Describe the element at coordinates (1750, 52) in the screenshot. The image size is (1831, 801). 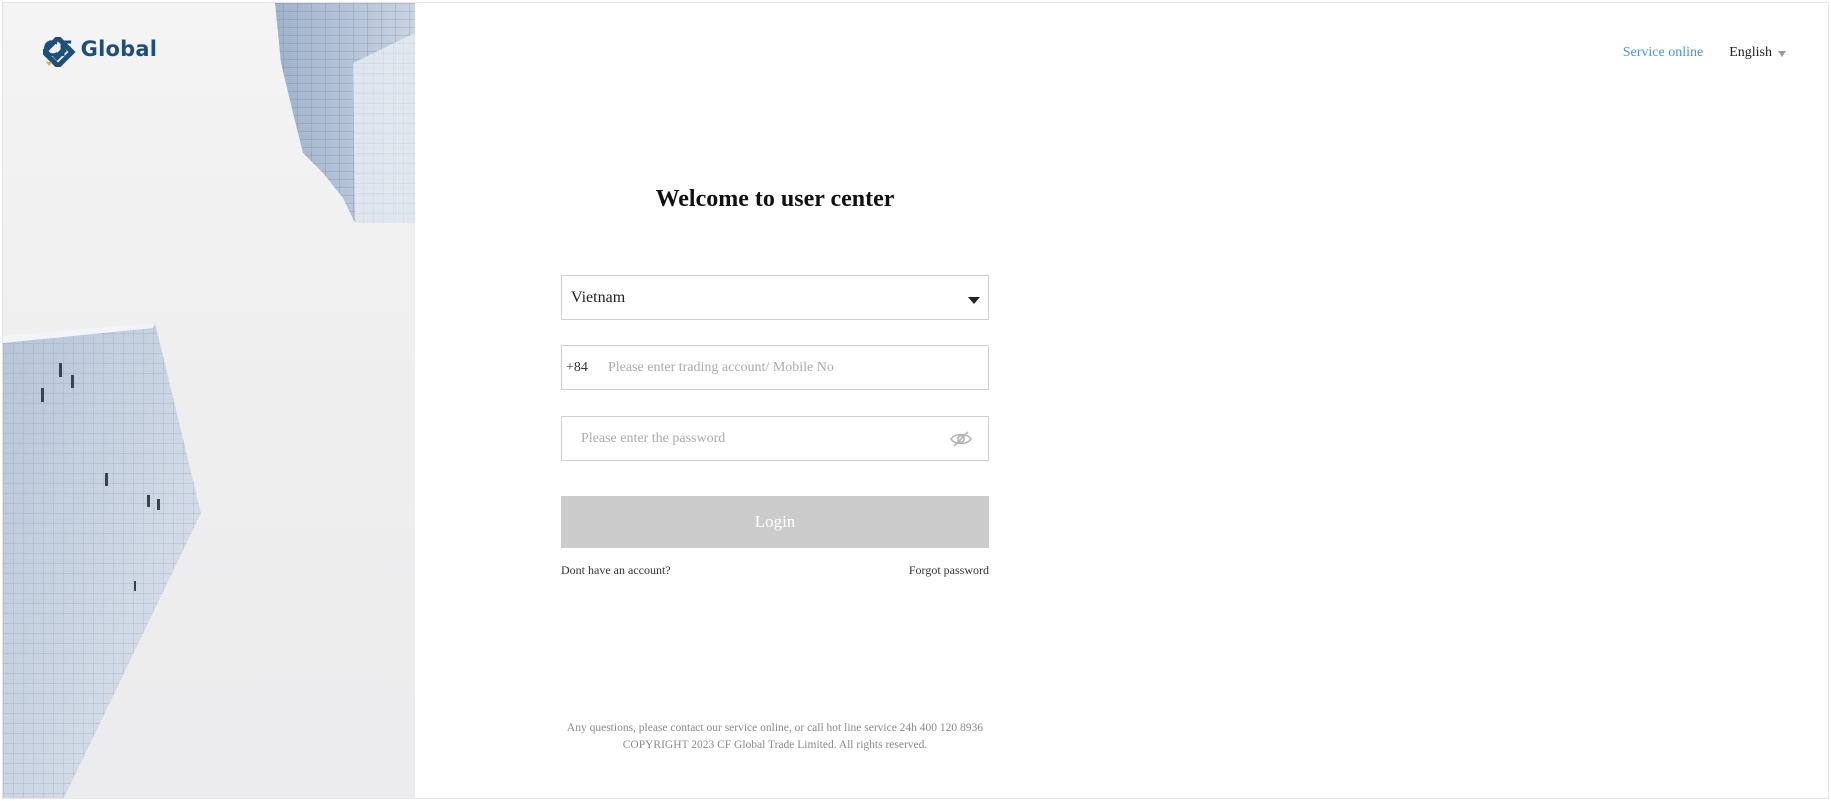
I see `language-label: English` at that location.